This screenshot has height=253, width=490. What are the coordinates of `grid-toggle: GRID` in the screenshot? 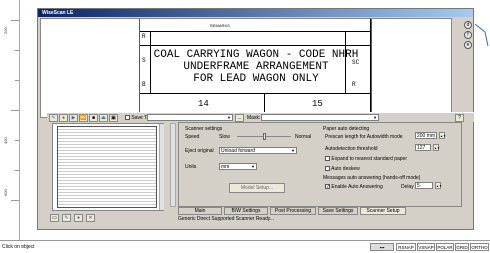 It's located at (462, 247).